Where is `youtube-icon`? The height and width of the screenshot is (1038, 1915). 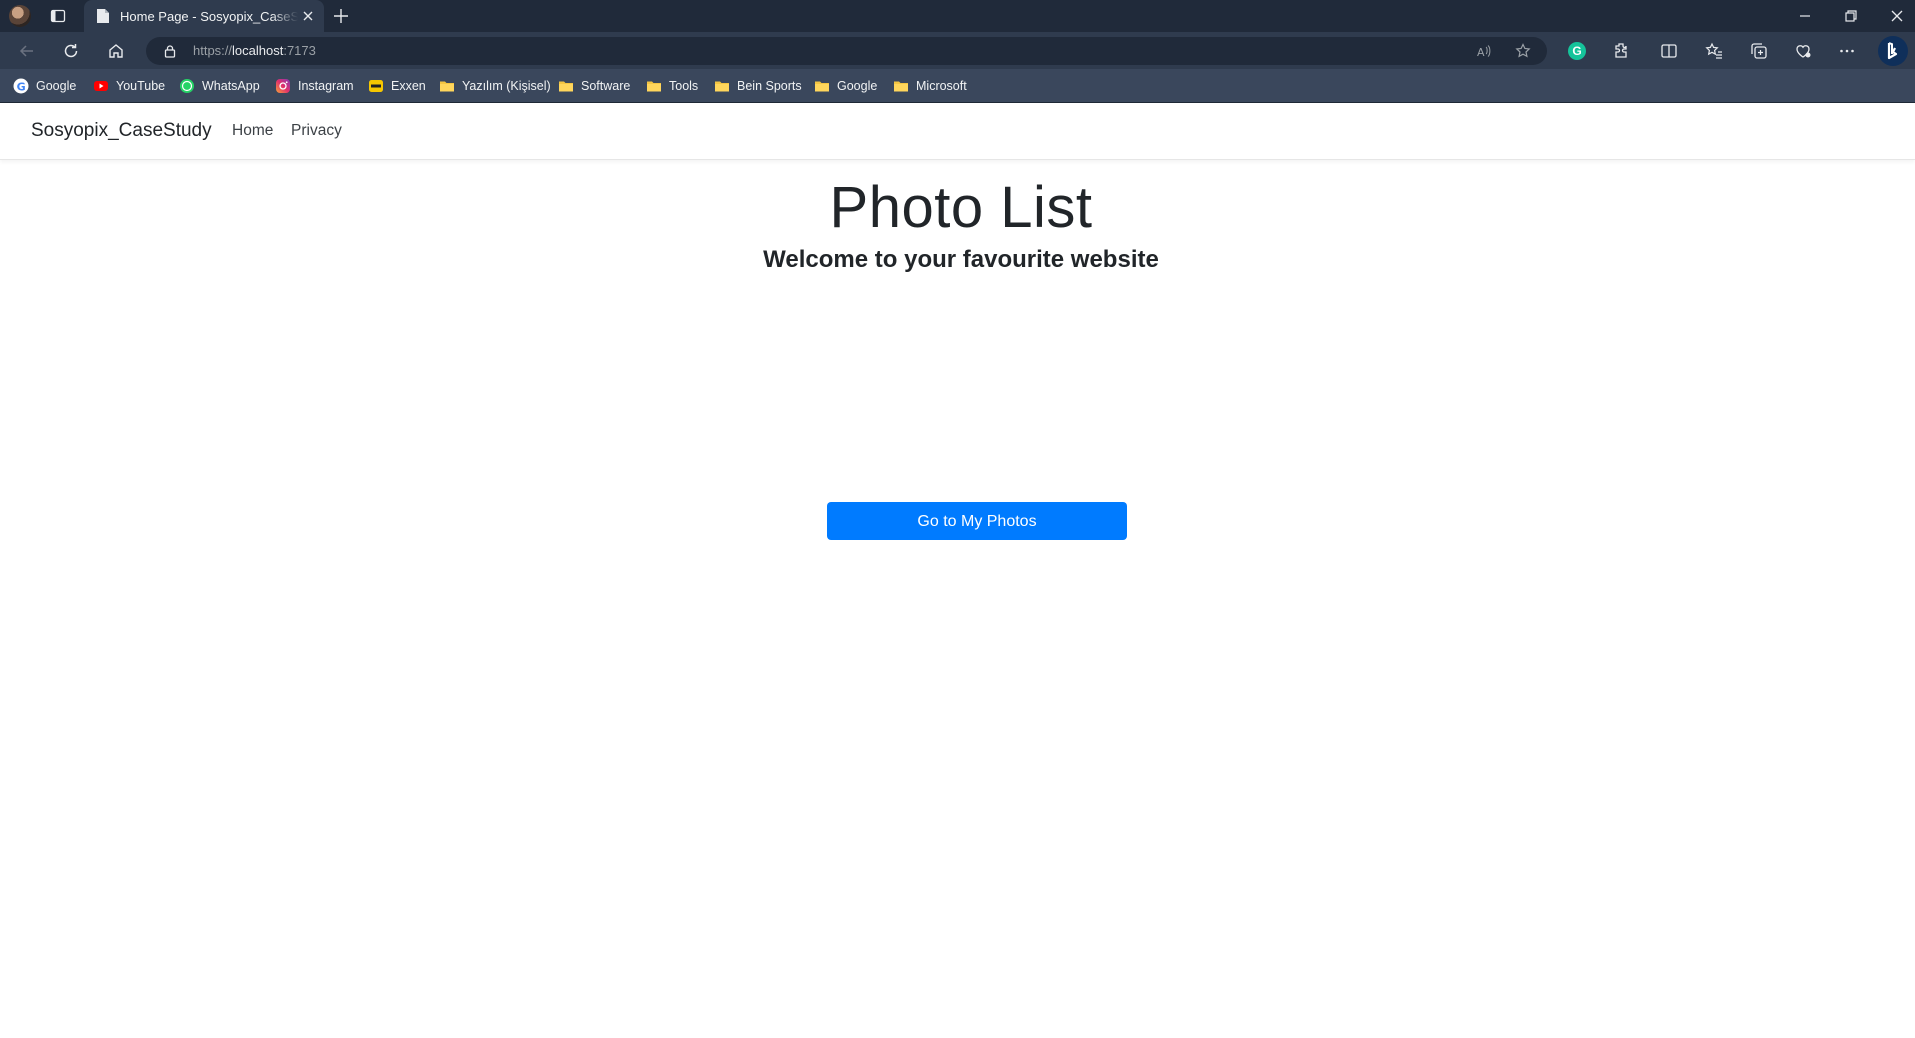 youtube-icon is located at coordinates (101, 86).